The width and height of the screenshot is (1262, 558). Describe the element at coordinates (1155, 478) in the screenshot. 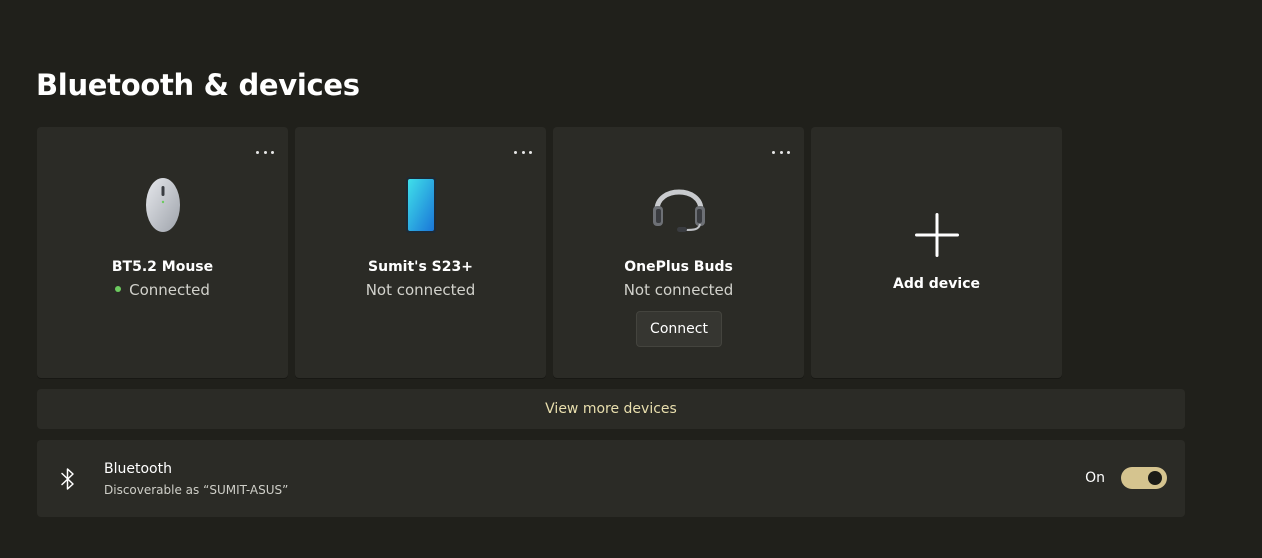

I see `toggle-knob` at that location.